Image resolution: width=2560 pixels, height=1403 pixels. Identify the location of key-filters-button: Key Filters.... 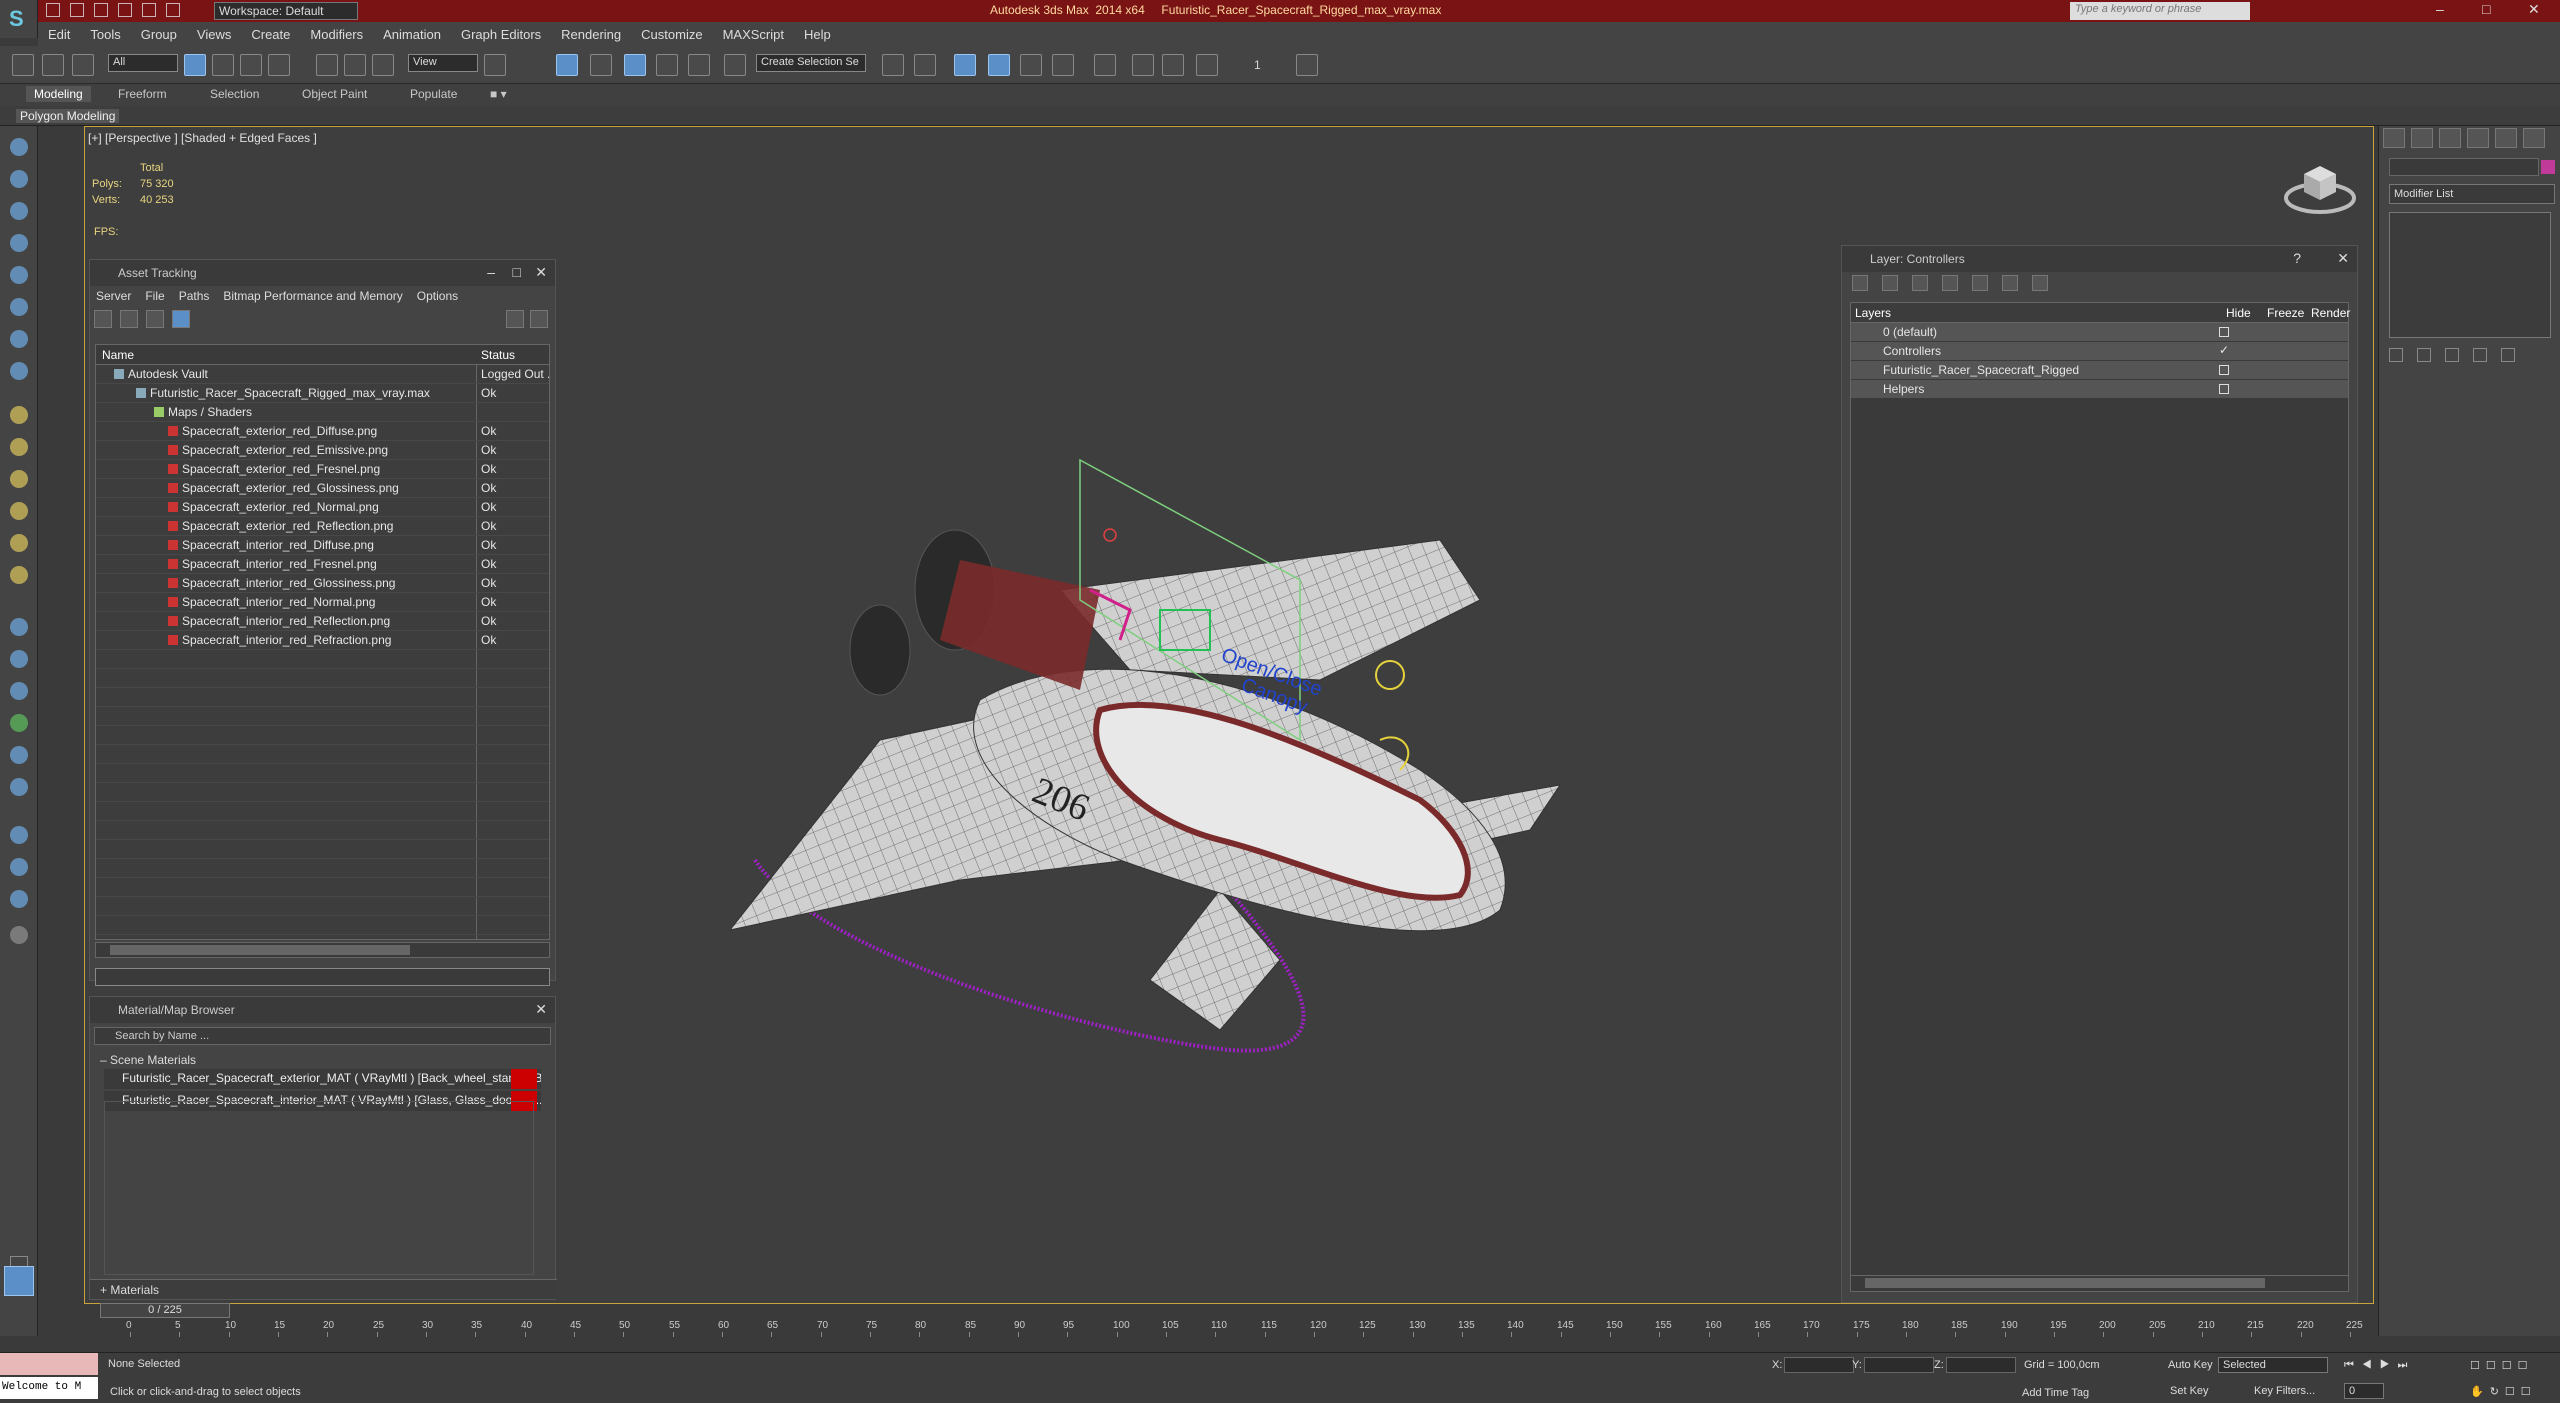
(2284, 1391).